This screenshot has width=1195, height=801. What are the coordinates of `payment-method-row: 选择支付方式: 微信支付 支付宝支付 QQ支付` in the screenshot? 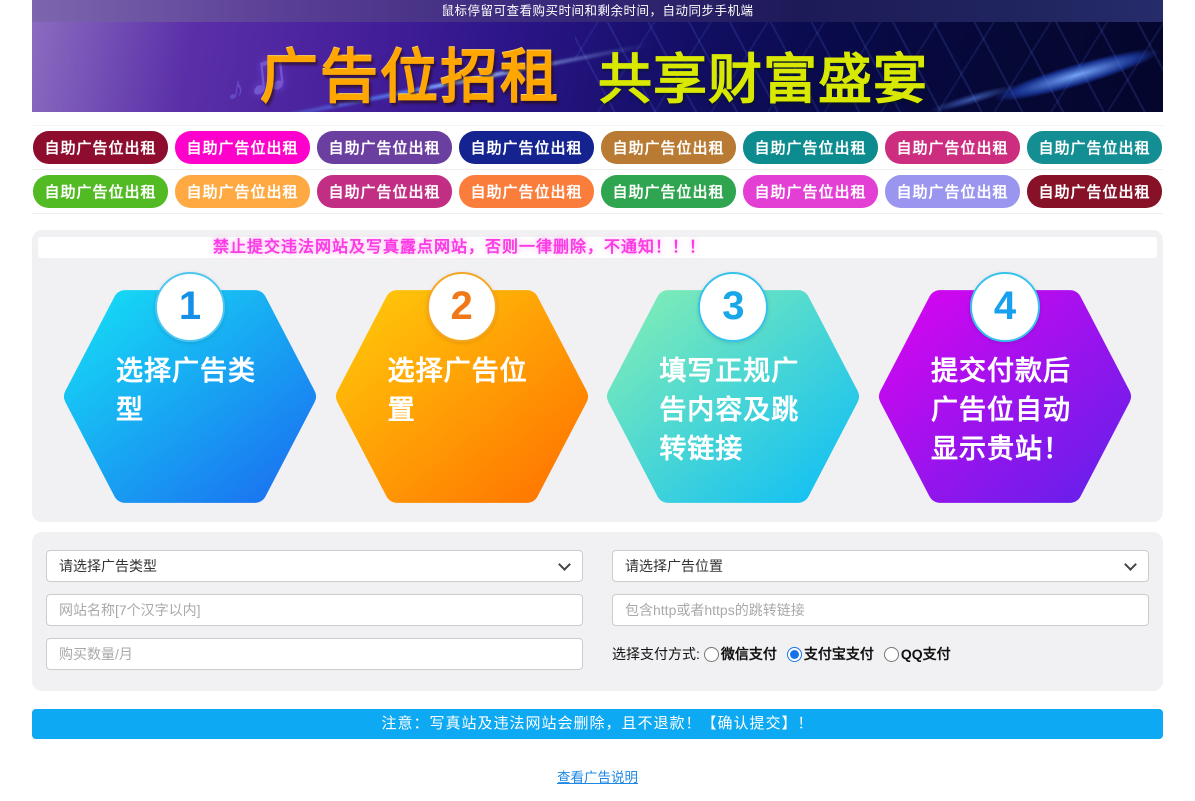 It's located at (880, 654).